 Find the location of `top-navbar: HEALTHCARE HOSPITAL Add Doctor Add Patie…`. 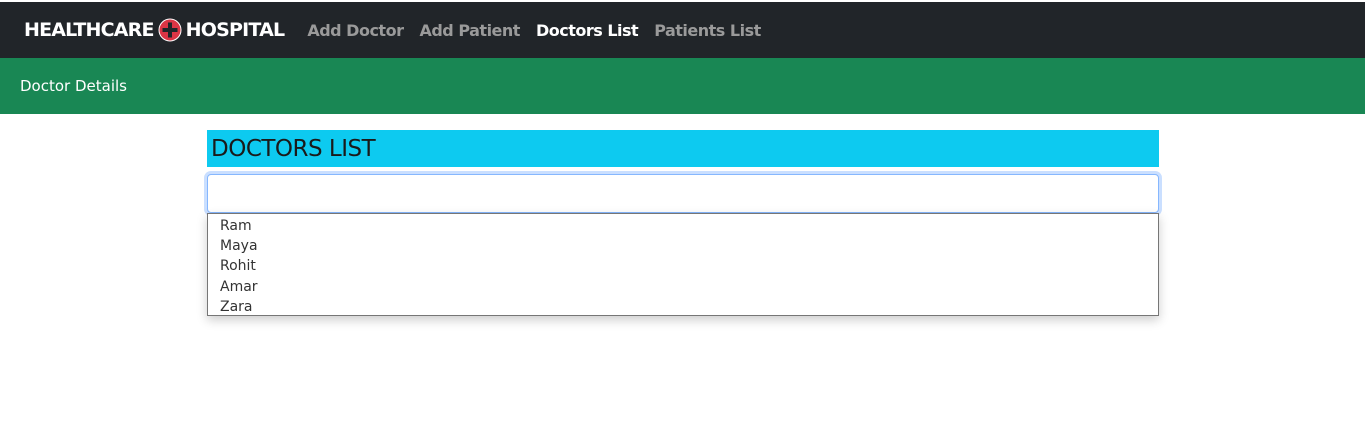

top-navbar: HEALTHCARE HOSPITAL Add Doctor Add Patie… is located at coordinates (682, 30).